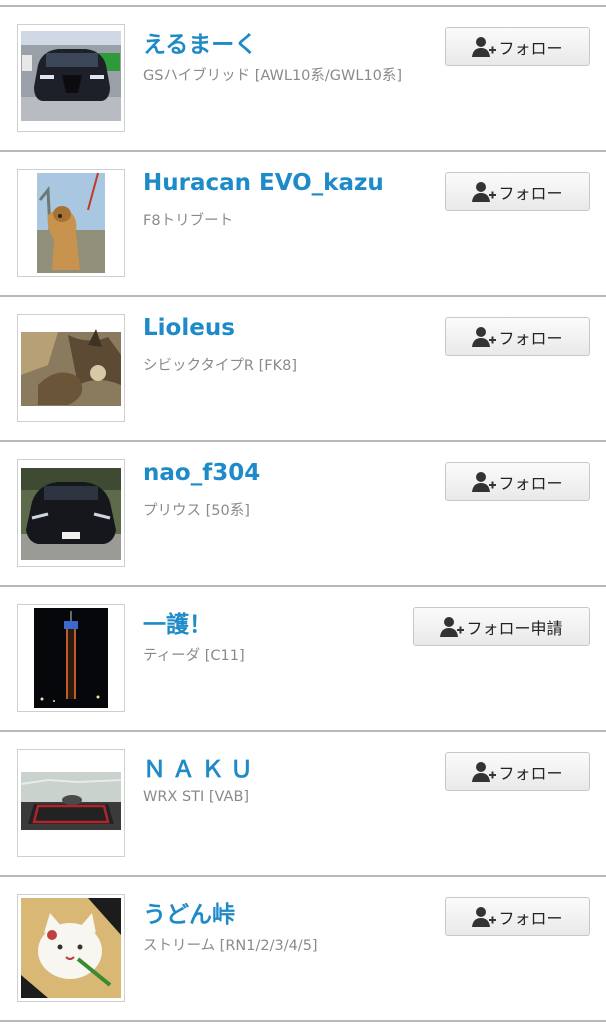 This screenshot has height=1024, width=606. What do you see at coordinates (303, 223) in the screenshot?
I see `user-row: Huracan EVO_kazu F8トリブート フォロー` at bounding box center [303, 223].